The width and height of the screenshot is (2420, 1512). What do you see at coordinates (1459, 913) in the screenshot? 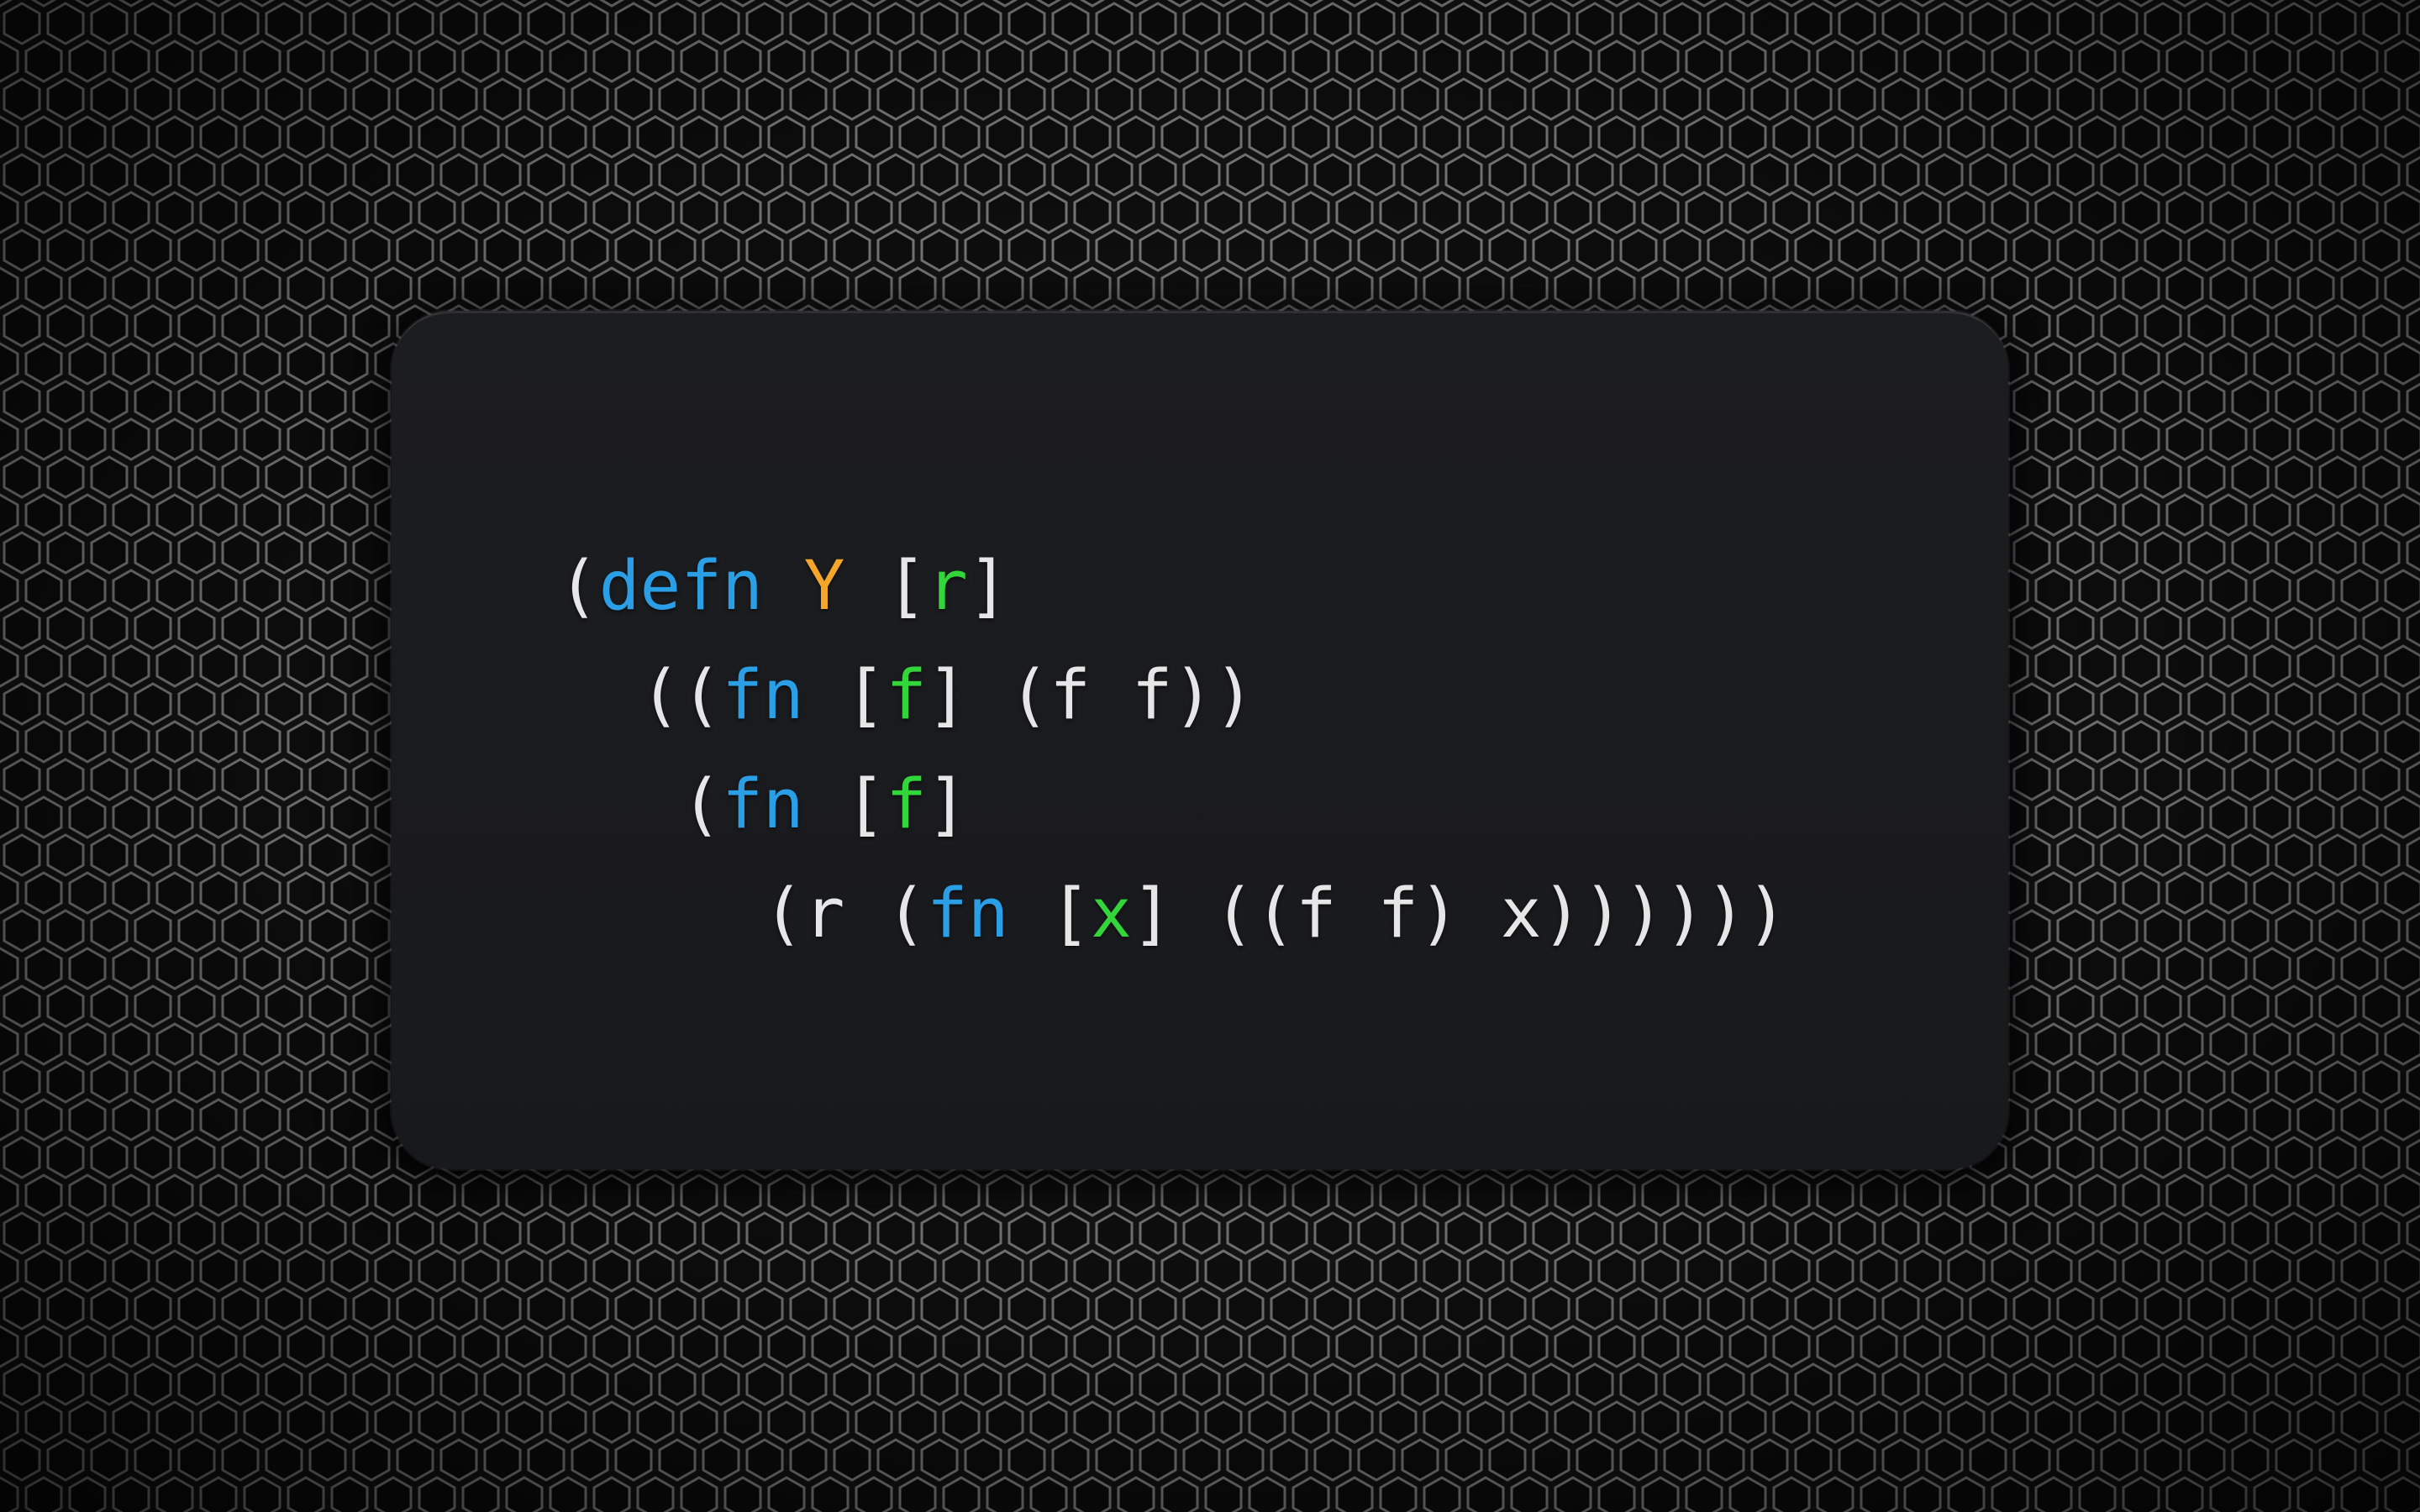
I see `code-token-punc: ] ((f f) x))))))` at bounding box center [1459, 913].